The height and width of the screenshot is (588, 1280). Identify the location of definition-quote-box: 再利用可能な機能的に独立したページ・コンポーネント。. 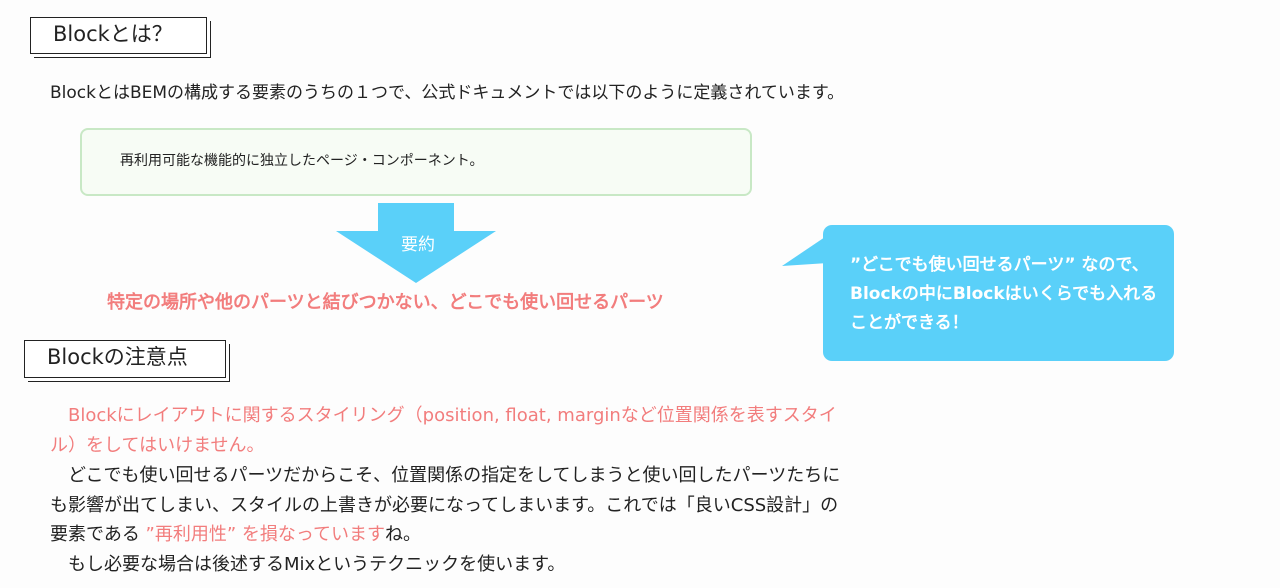
(416, 162).